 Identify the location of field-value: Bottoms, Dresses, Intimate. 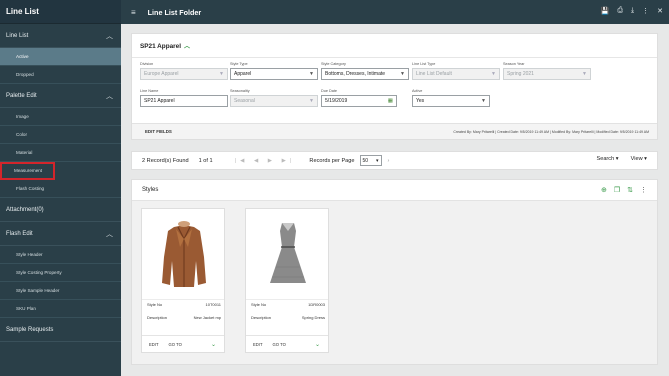
(355, 74).